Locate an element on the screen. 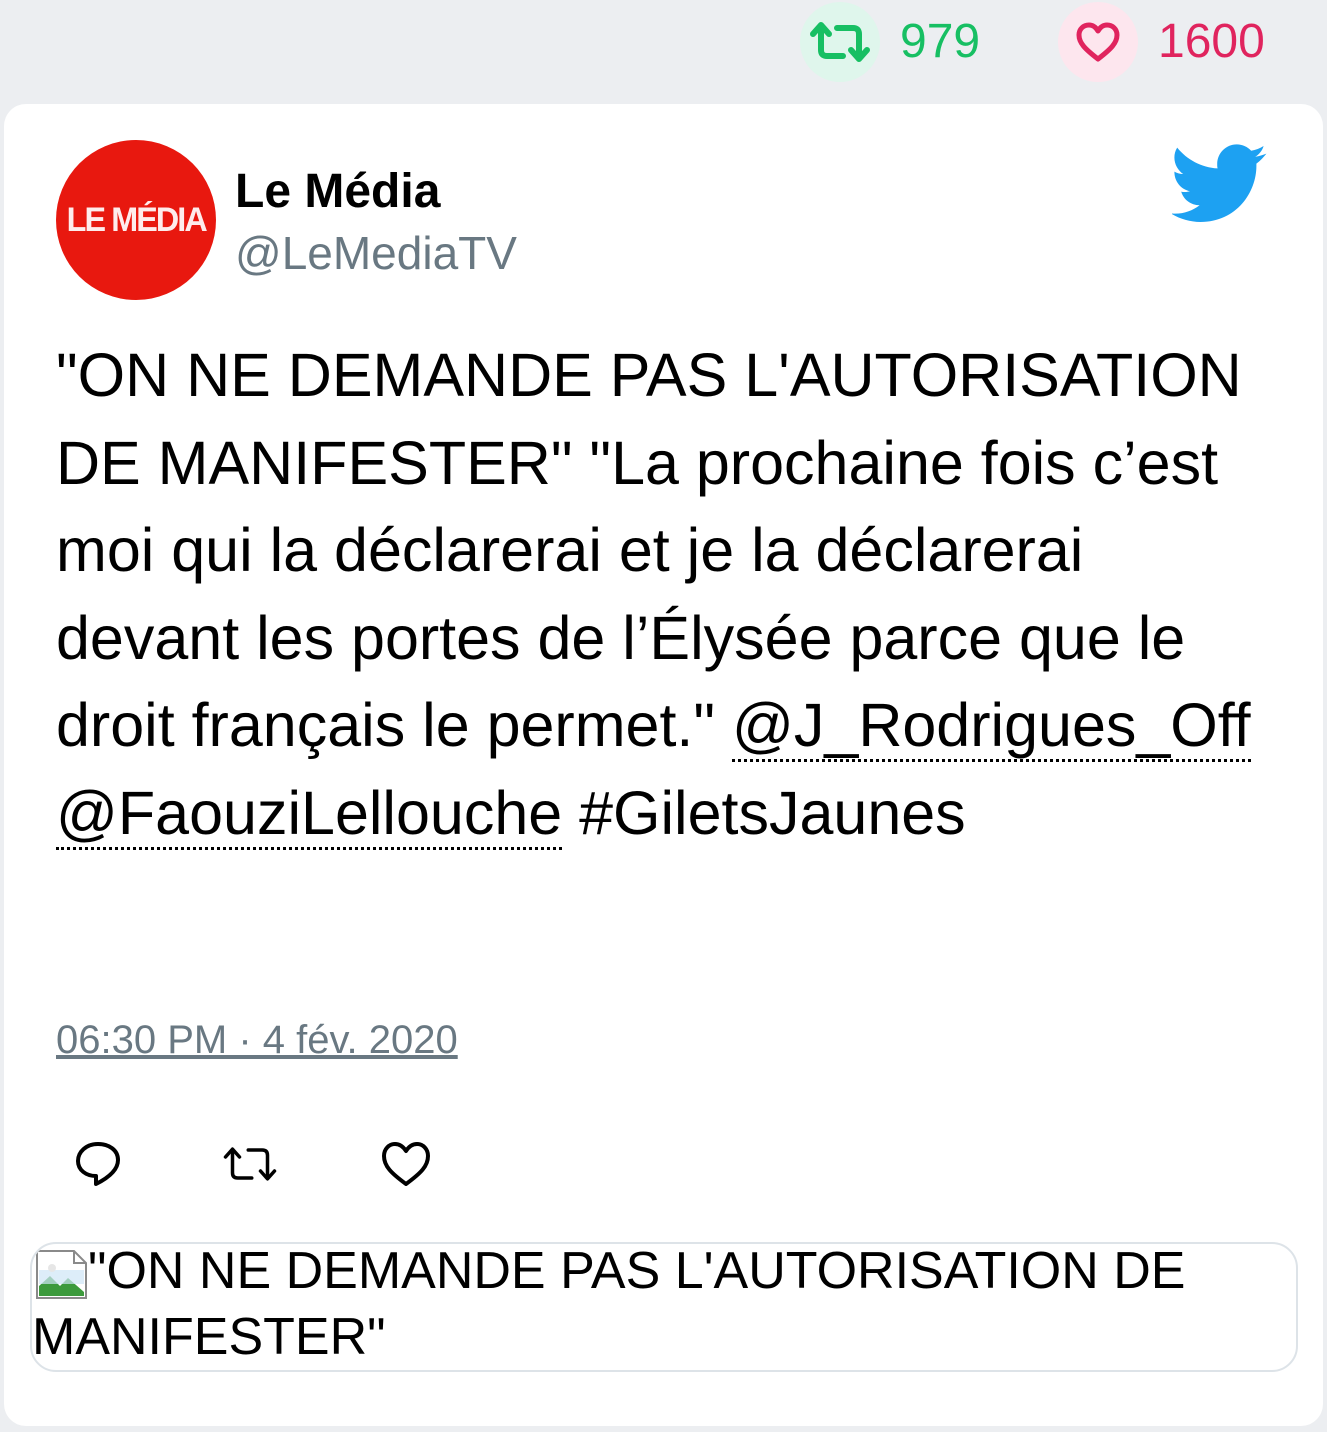  like-stat: 1600 is located at coordinates (1161, 42).